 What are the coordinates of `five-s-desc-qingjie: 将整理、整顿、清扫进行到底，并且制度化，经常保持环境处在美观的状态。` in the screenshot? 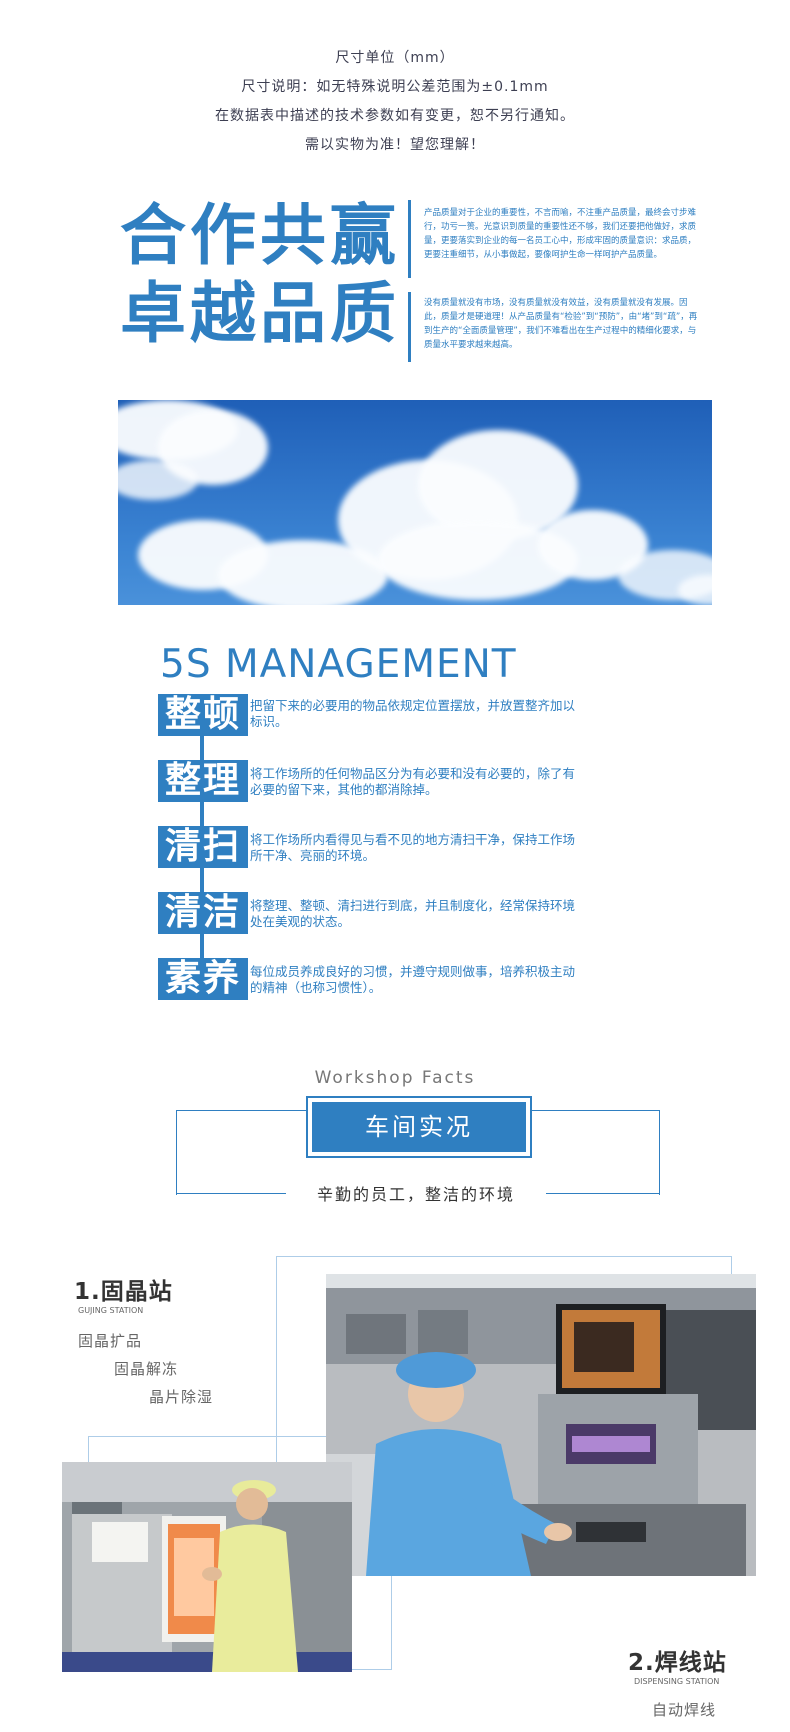 It's located at (413, 913).